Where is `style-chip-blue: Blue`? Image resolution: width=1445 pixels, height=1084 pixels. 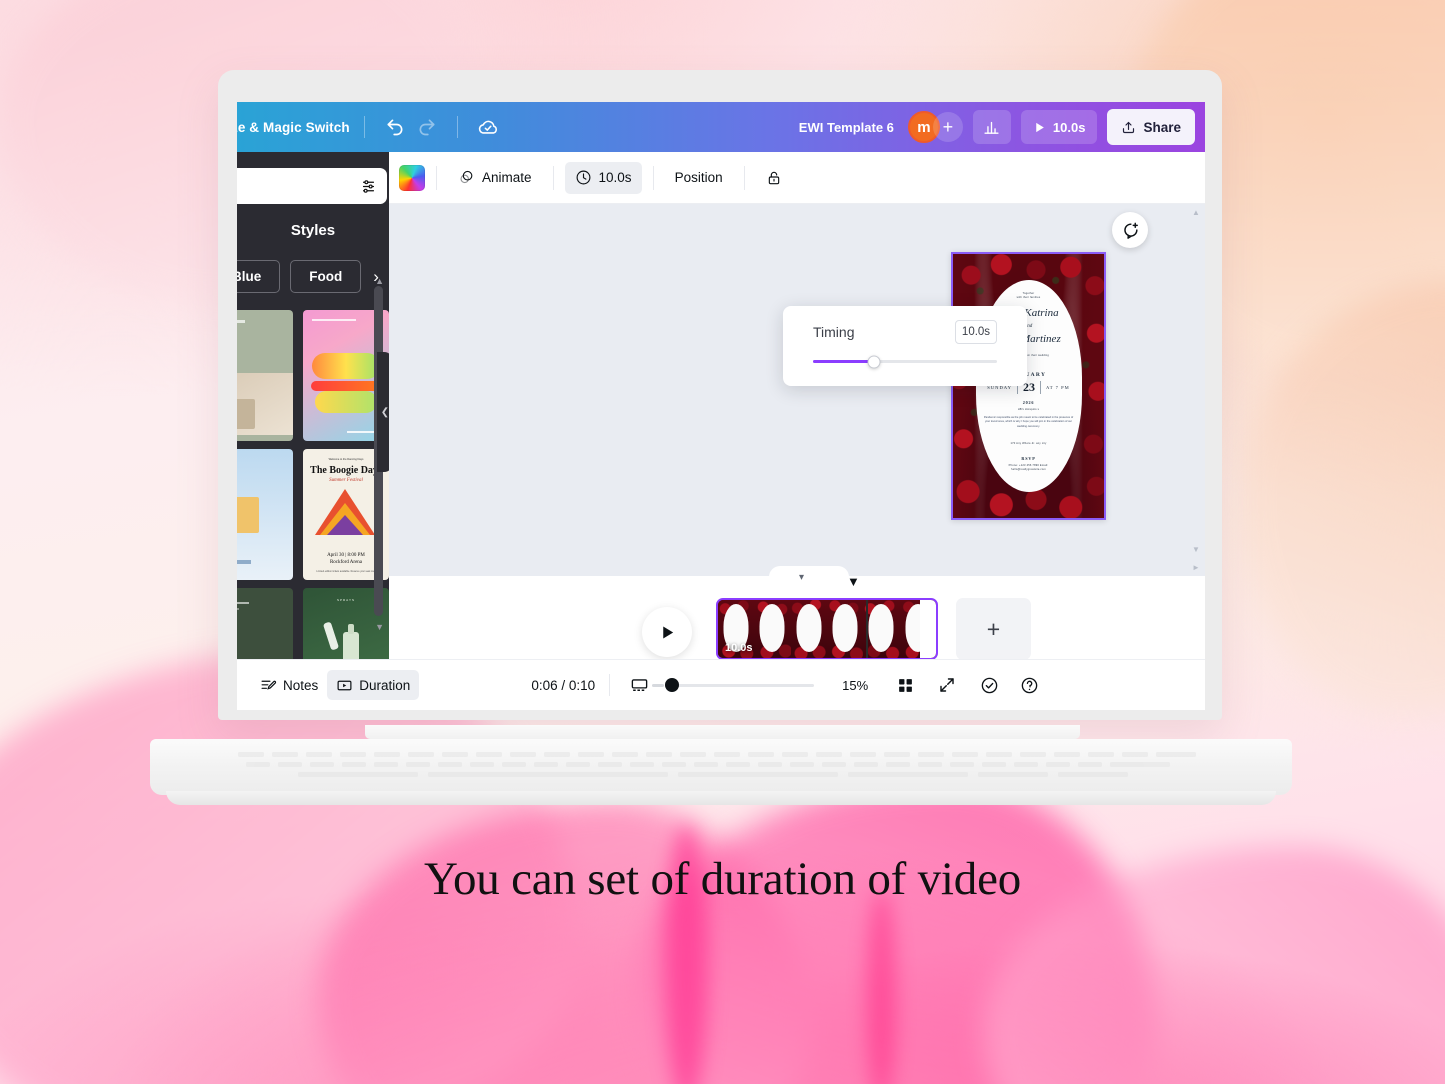
style-chip-blue: Blue is located at coordinates (259, 276).